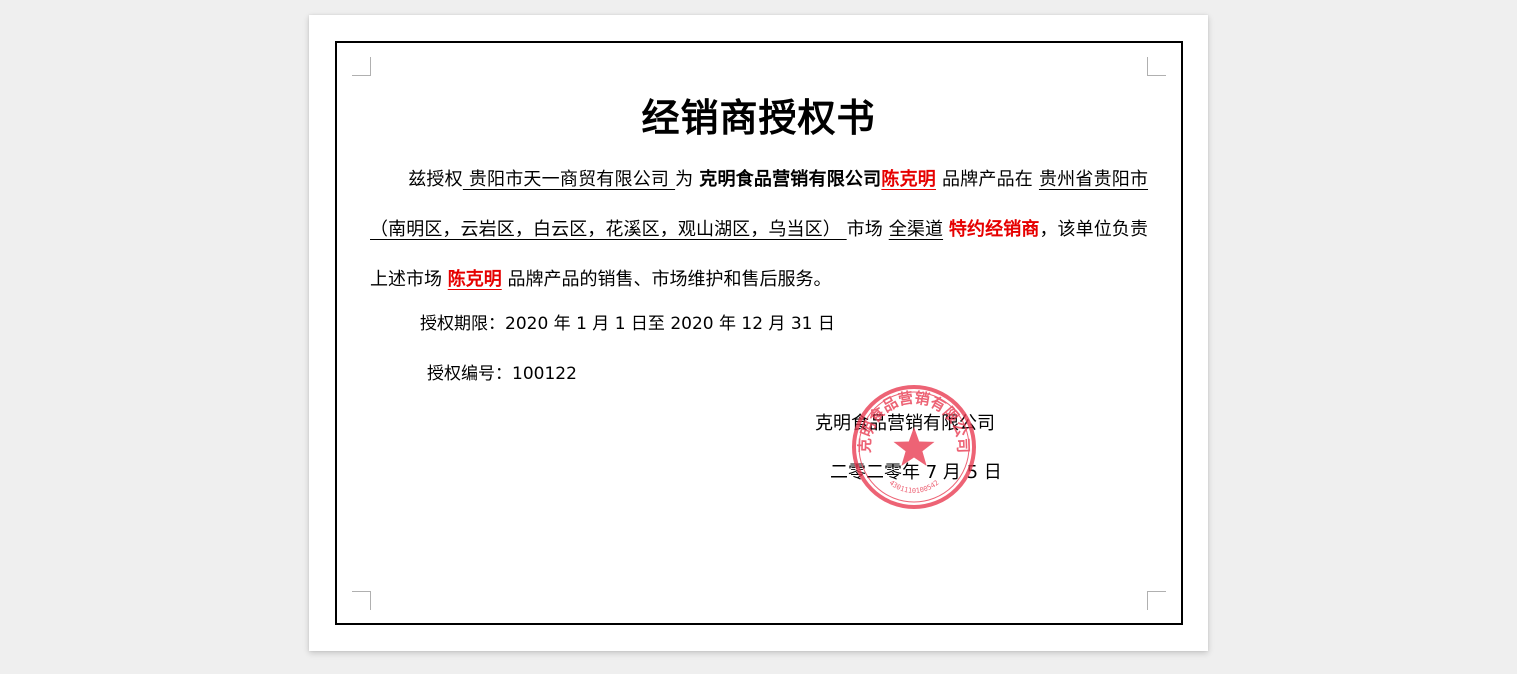  I want to click on brand-name-repeat: 陈克明, so click(474, 279).